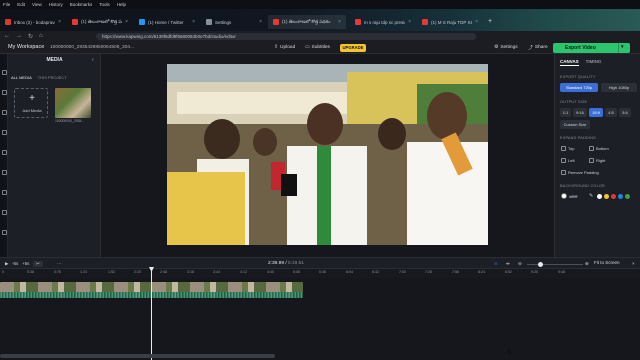  I want to click on pad-left-label: Left, so click(571, 160).